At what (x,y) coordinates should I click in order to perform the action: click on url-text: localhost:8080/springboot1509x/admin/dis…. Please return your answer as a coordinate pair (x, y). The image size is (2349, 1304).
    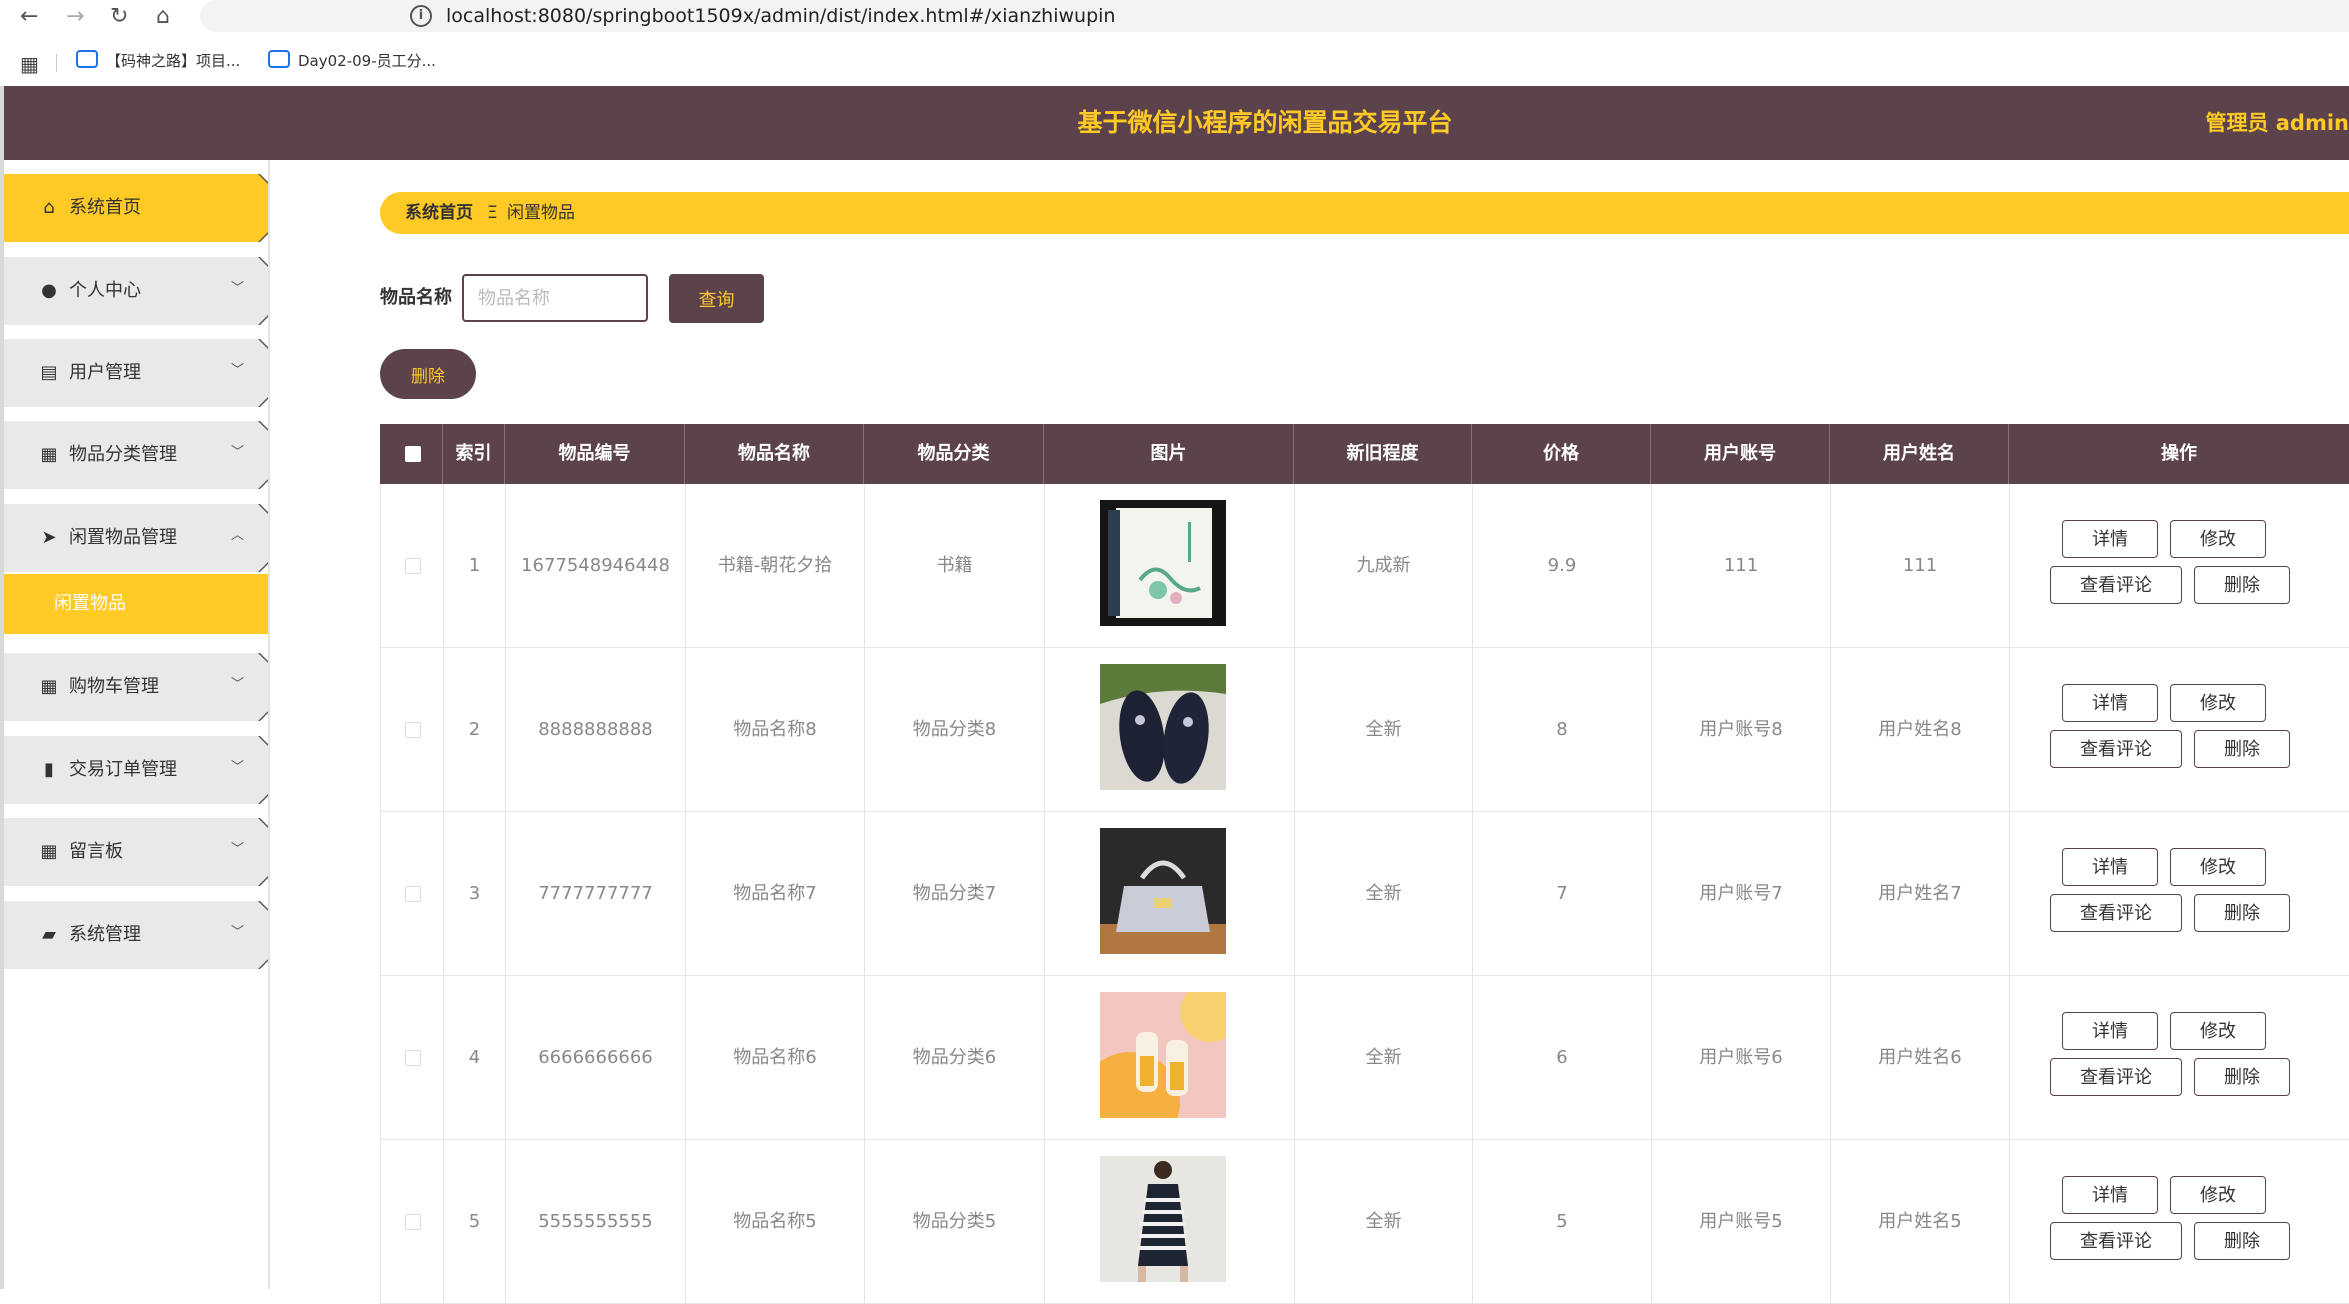
    Looking at the image, I should click on (780, 16).